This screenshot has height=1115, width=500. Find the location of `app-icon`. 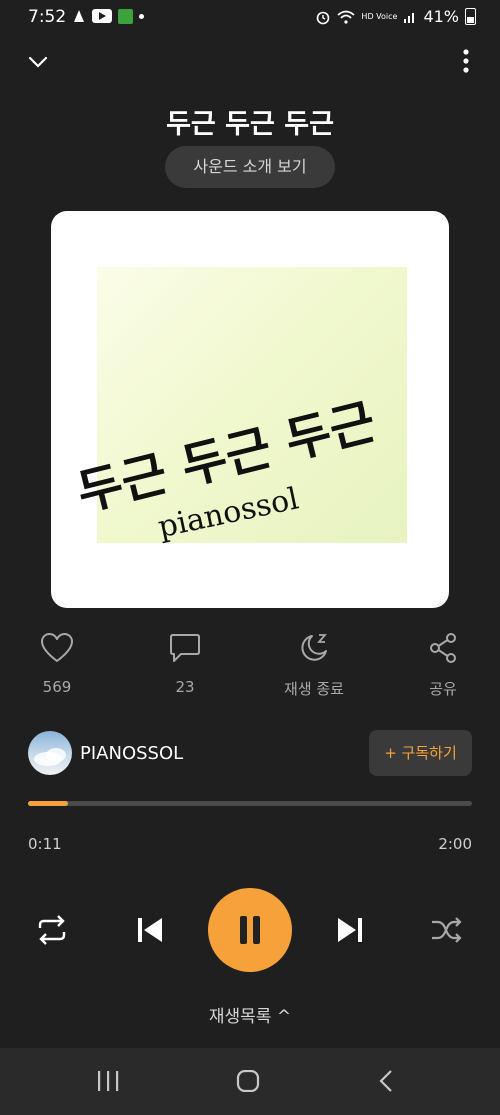

app-icon is located at coordinates (125, 16).